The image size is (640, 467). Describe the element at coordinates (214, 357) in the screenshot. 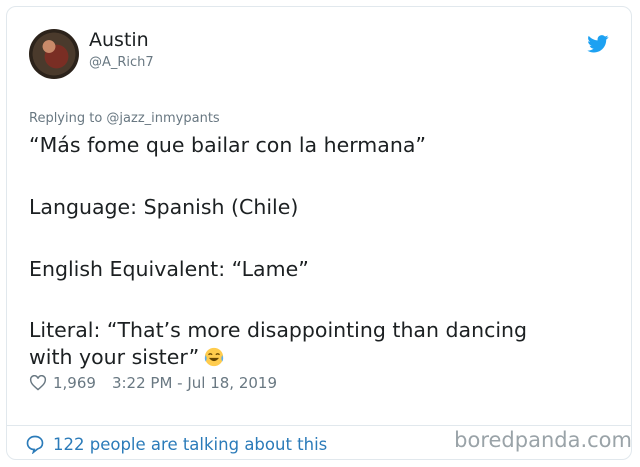

I see `laughing-tears-emoji` at that location.